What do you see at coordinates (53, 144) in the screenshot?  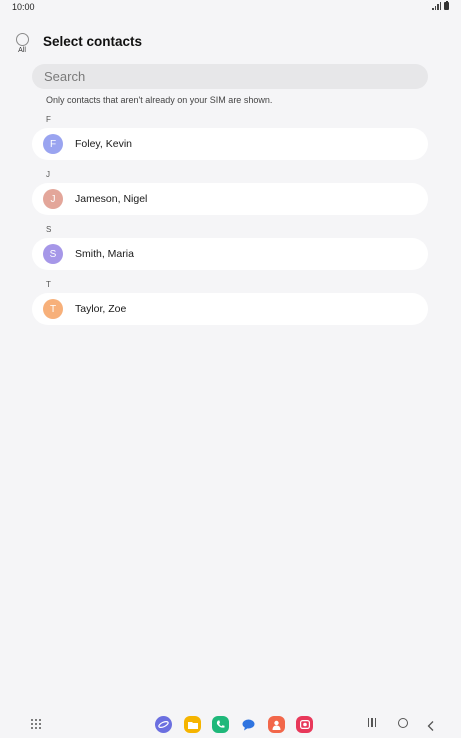 I see `avatar: F` at bounding box center [53, 144].